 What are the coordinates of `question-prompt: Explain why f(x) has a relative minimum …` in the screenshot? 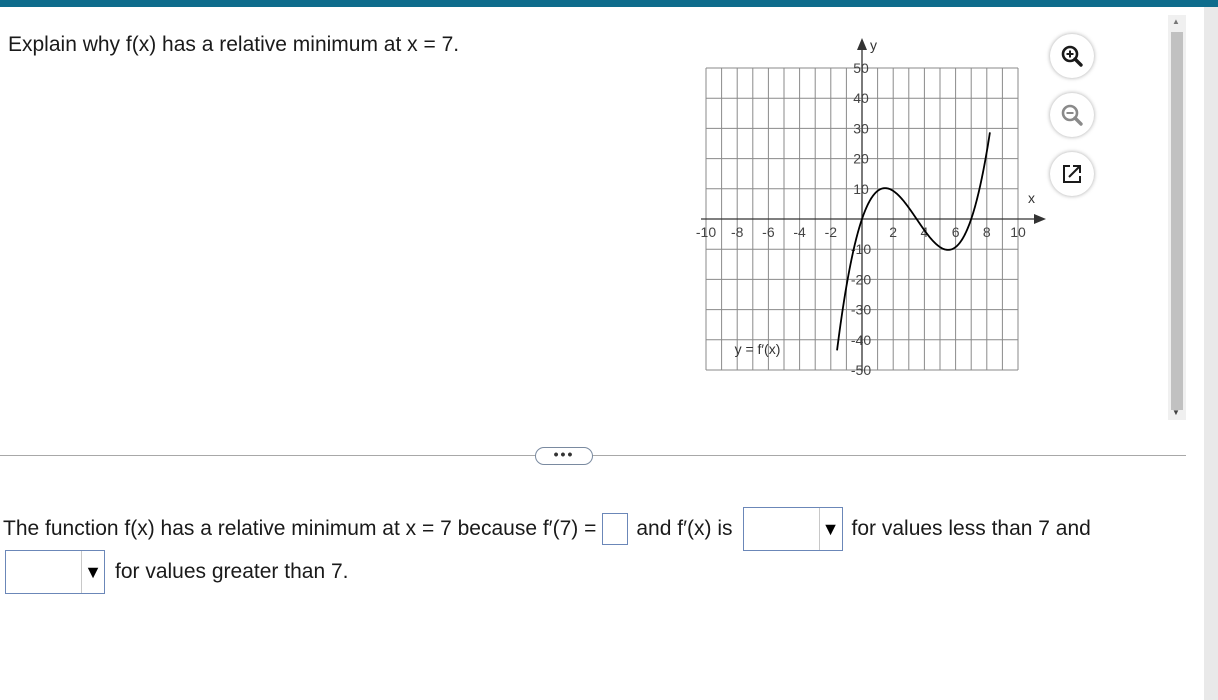 It's located at (234, 44).